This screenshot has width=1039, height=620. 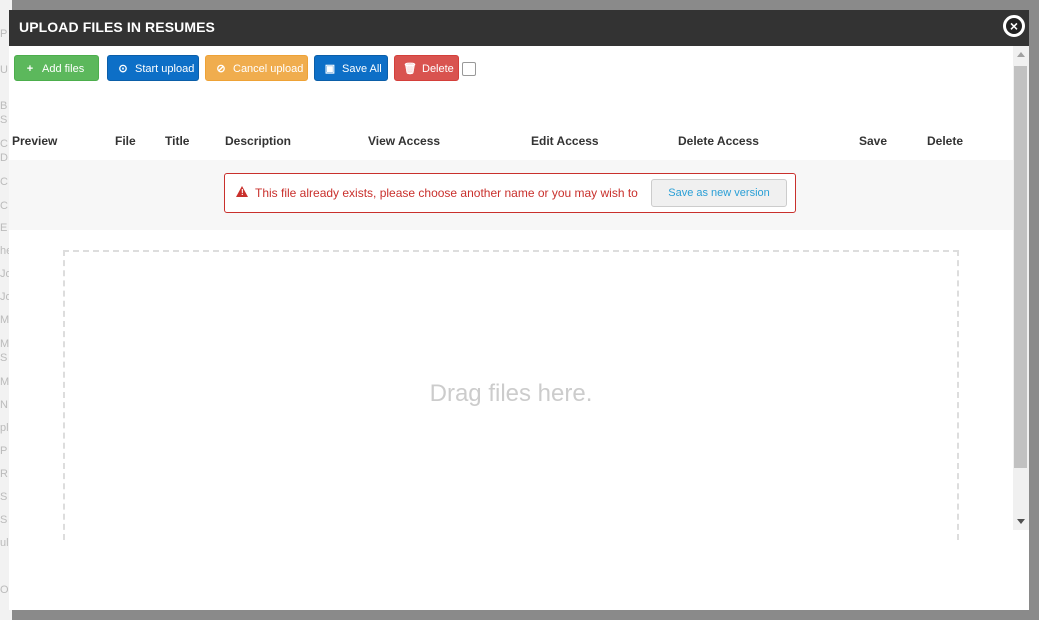 I want to click on ban-icon: ⊘, so click(x=221, y=69).